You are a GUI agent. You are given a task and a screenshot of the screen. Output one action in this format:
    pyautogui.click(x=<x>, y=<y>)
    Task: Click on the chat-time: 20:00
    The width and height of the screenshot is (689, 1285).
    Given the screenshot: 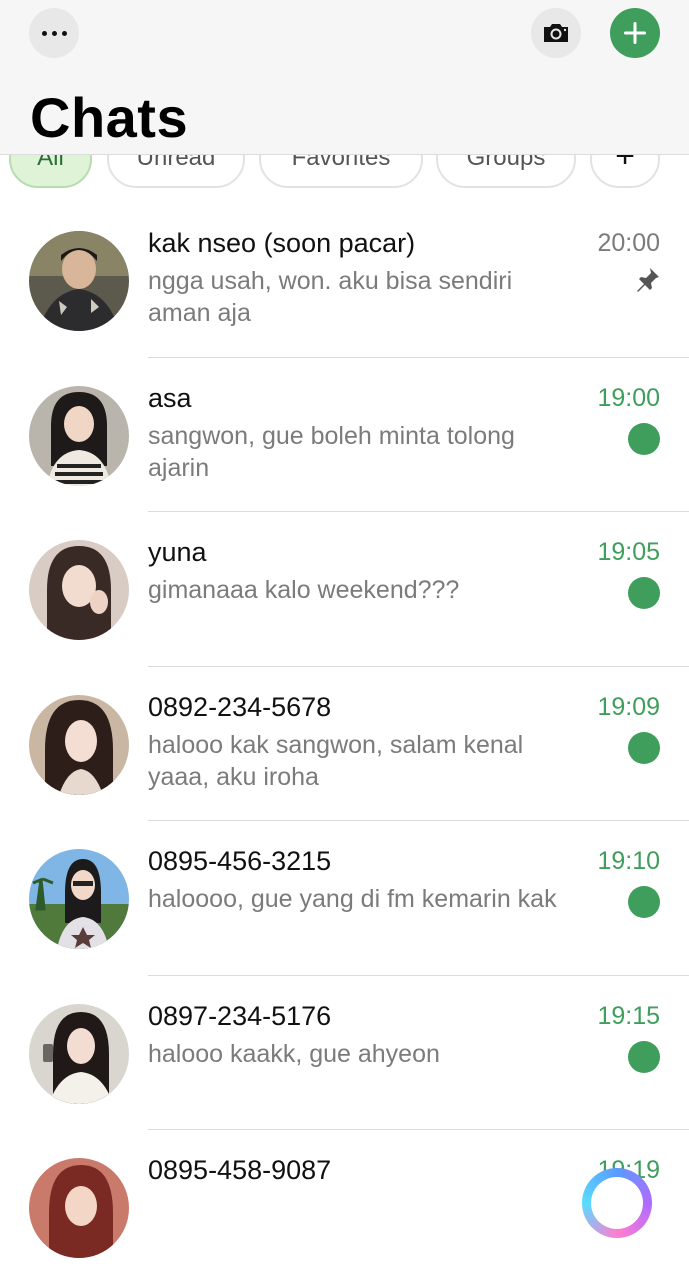 What is the action you would take?
    pyautogui.click(x=628, y=243)
    